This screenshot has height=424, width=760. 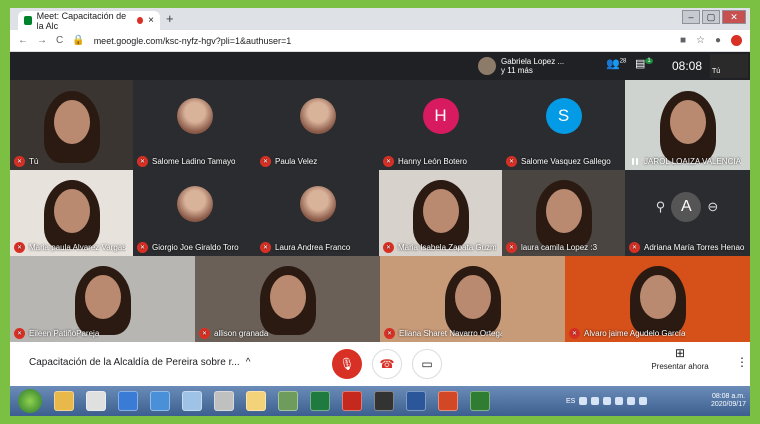 I want to click on participant-name-text: Hanny León Botero, so click(x=432, y=161).